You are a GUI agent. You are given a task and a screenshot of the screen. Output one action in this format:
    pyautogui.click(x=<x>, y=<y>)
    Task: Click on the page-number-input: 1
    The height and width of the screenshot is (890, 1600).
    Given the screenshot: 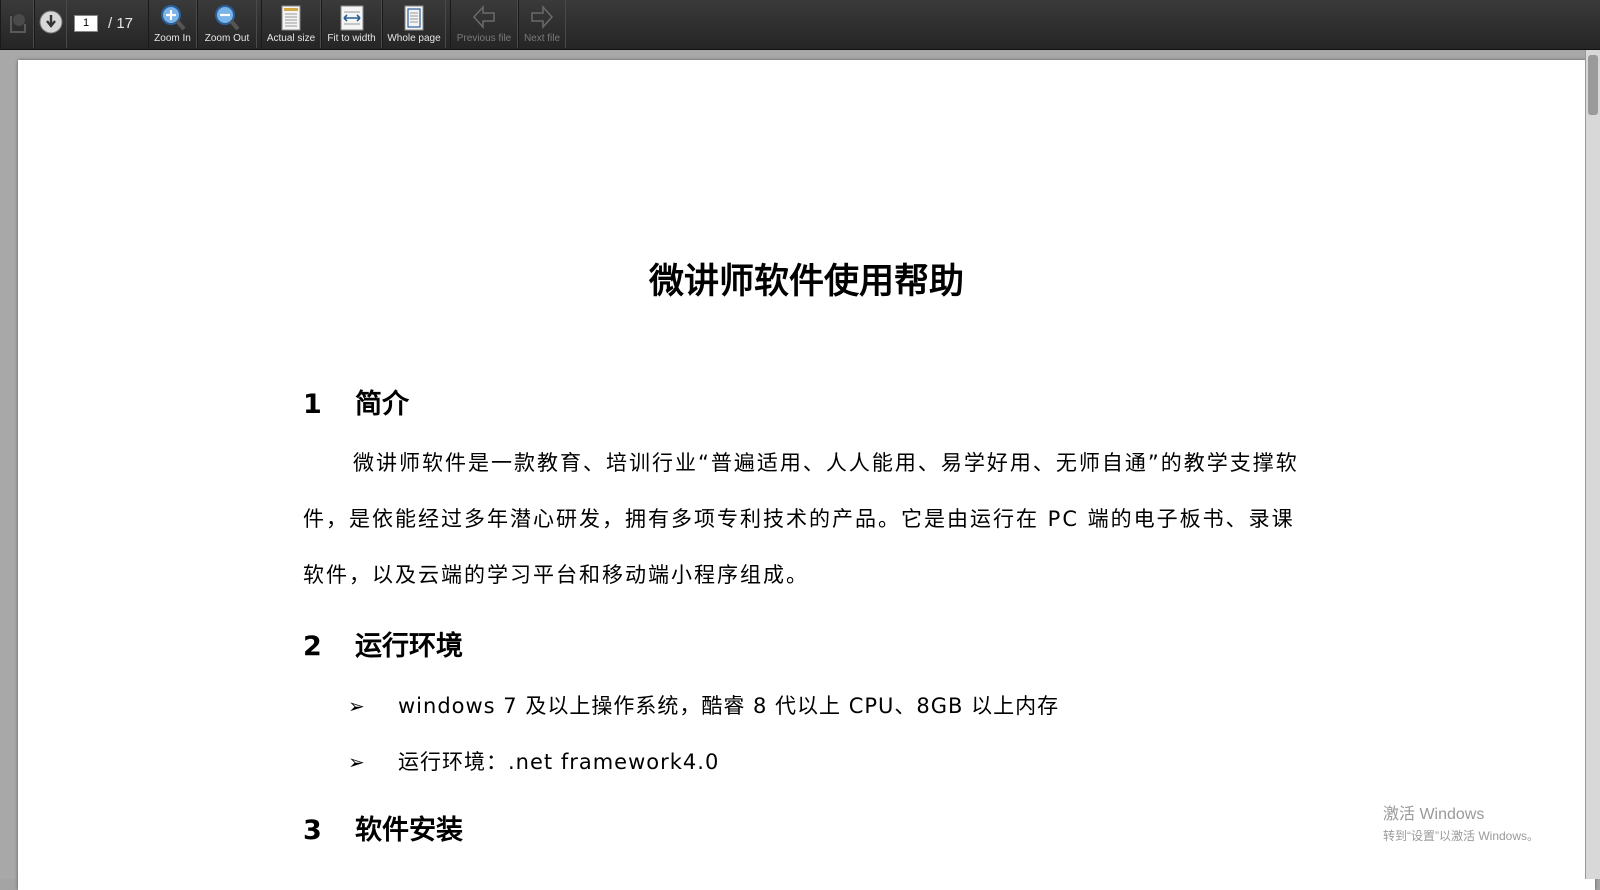 What is the action you would take?
    pyautogui.click(x=86, y=23)
    